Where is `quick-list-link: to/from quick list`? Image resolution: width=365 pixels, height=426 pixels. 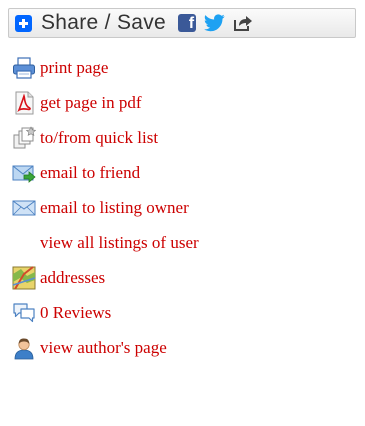
quick-list-link: to/from quick list is located at coordinates (99, 138).